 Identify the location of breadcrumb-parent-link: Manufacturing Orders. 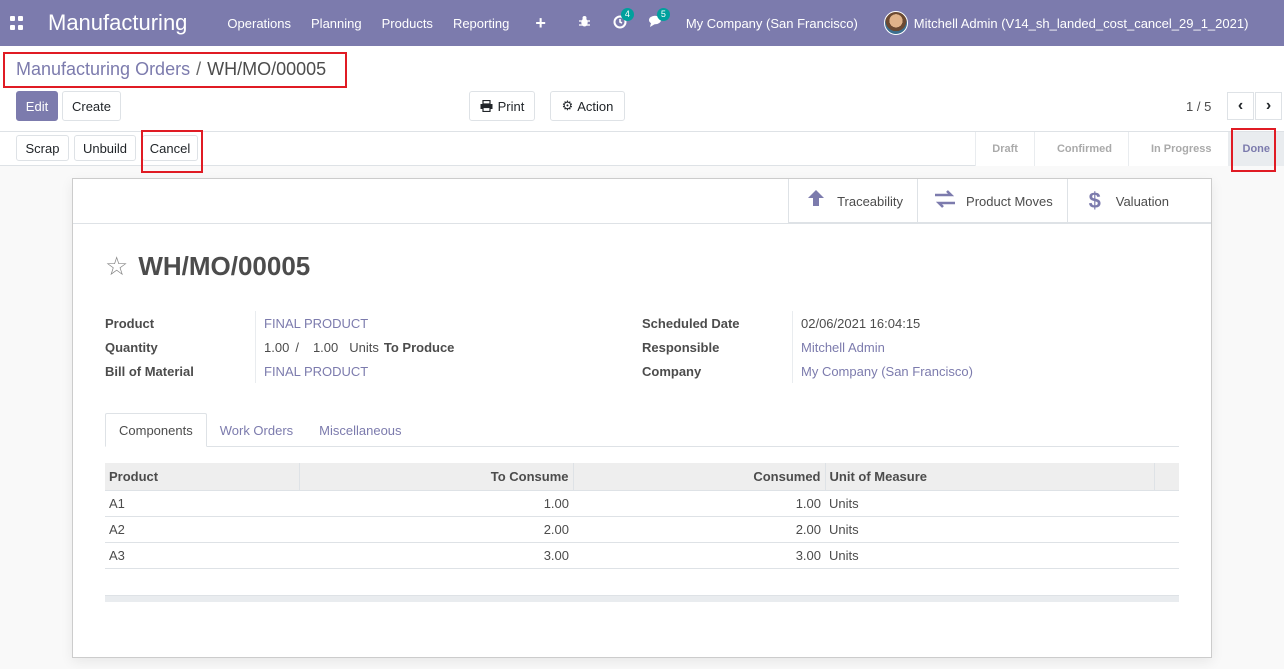
(103, 69).